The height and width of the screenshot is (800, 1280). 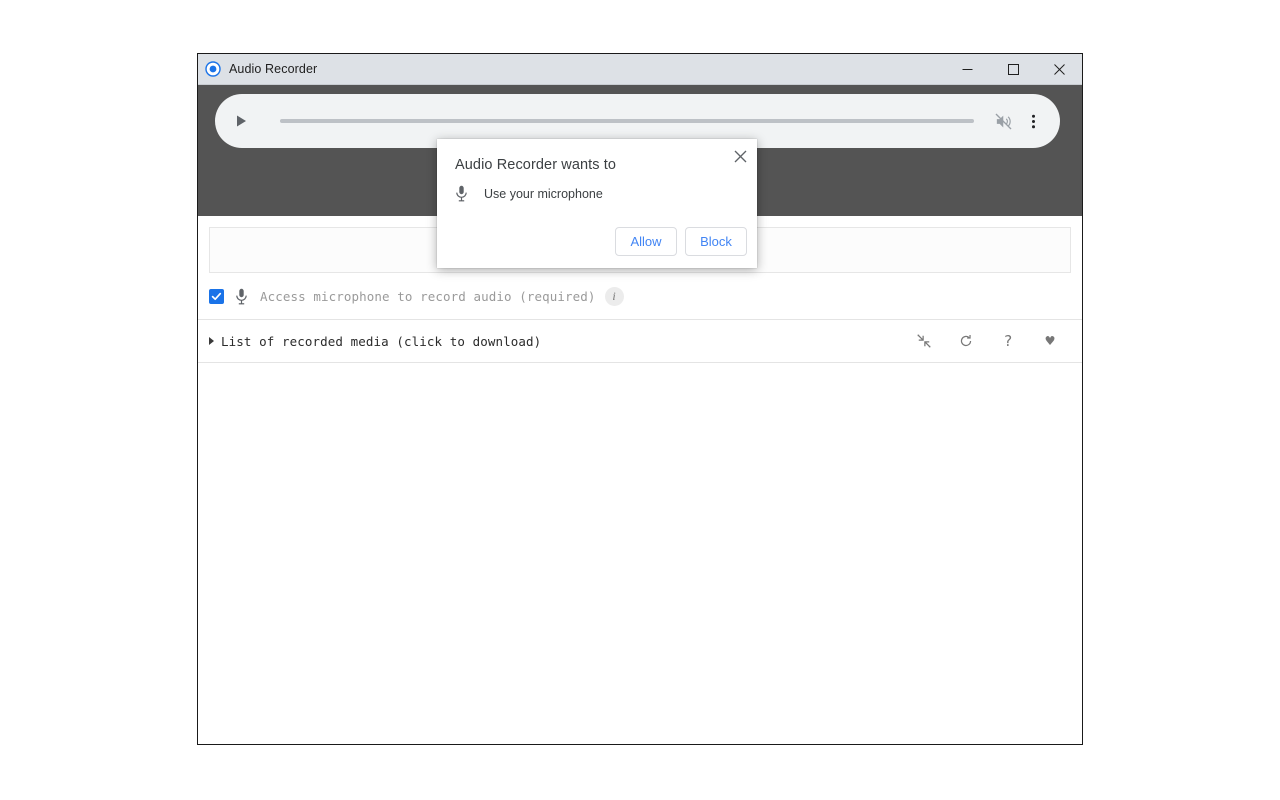 I want to click on window-controls, so click(x=1013, y=69).